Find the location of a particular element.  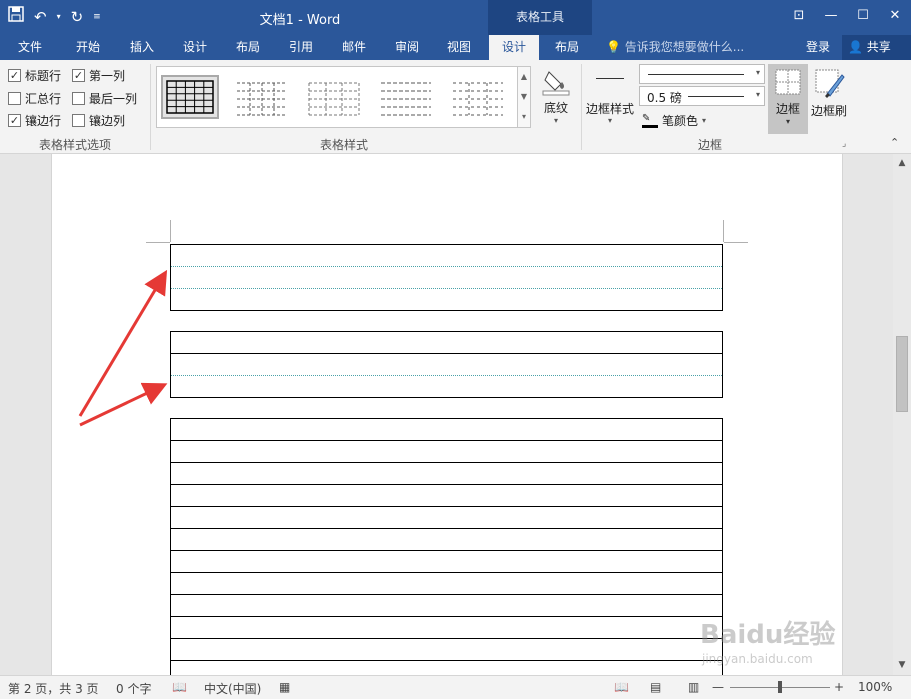

vertical-scrollbar: ▲ ▼ is located at coordinates (902, 414).